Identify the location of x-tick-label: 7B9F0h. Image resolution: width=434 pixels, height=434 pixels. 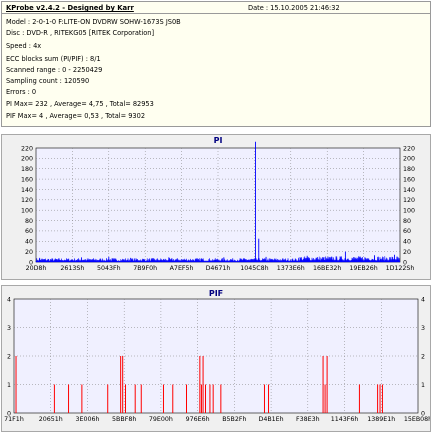
(145, 268).